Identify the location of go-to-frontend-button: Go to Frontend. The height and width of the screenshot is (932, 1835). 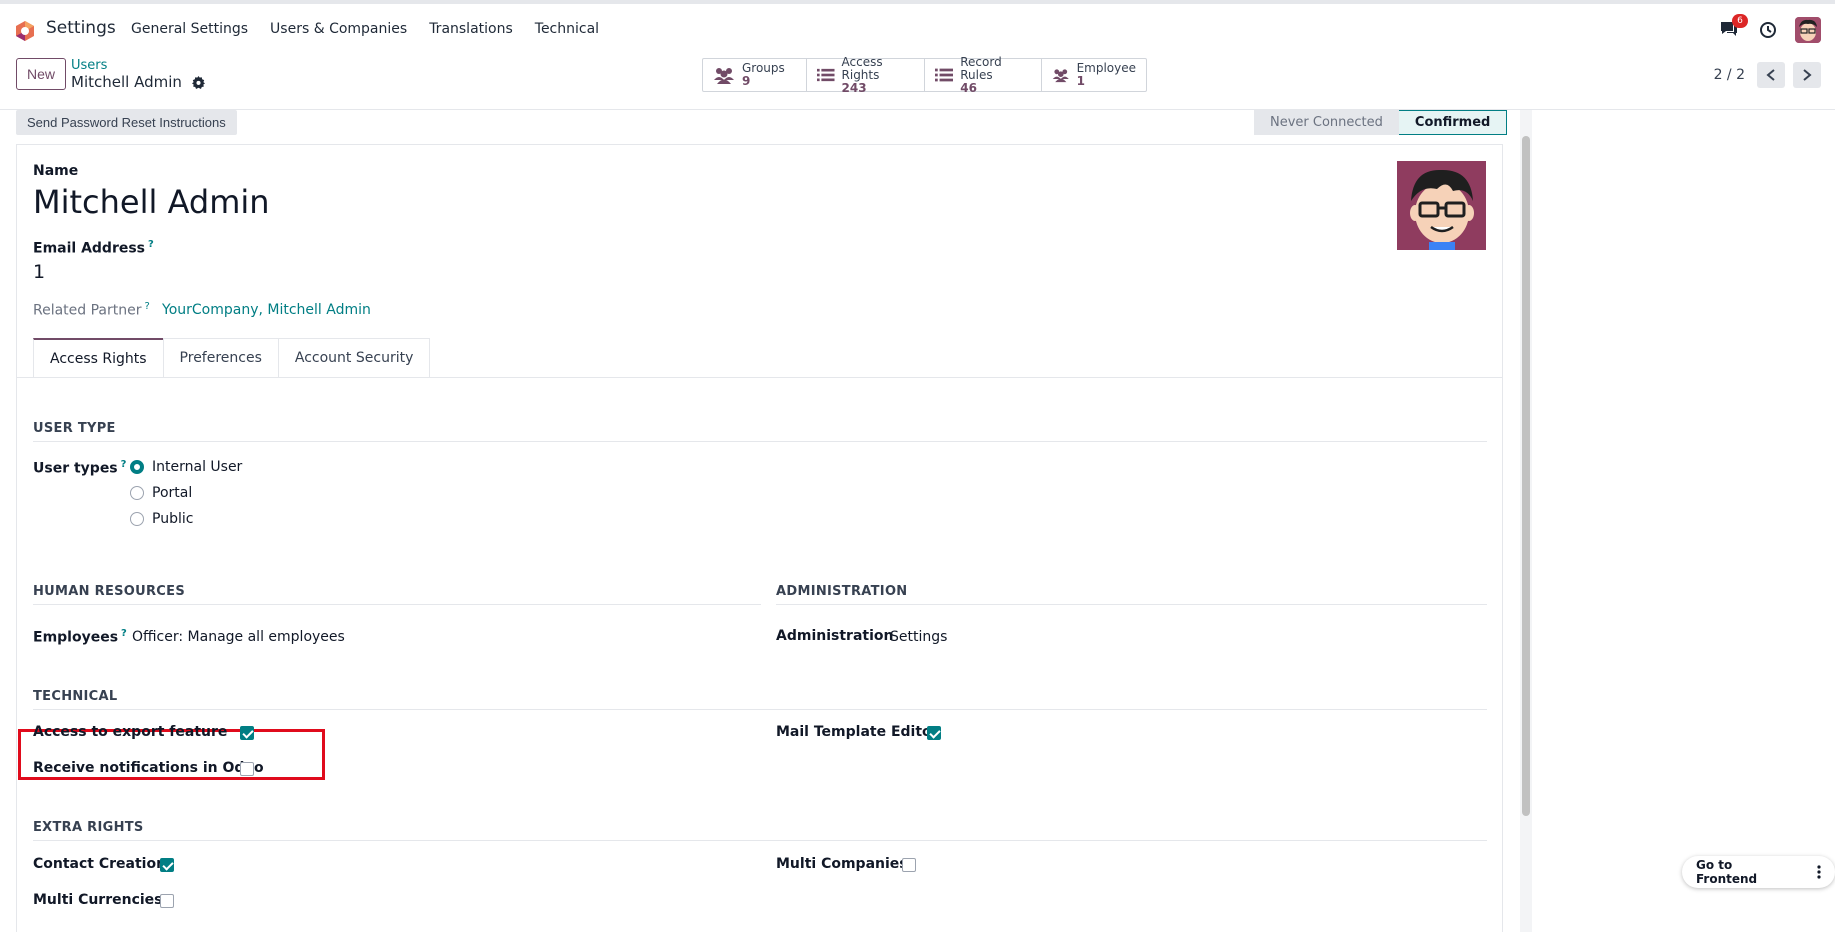
(1758, 872).